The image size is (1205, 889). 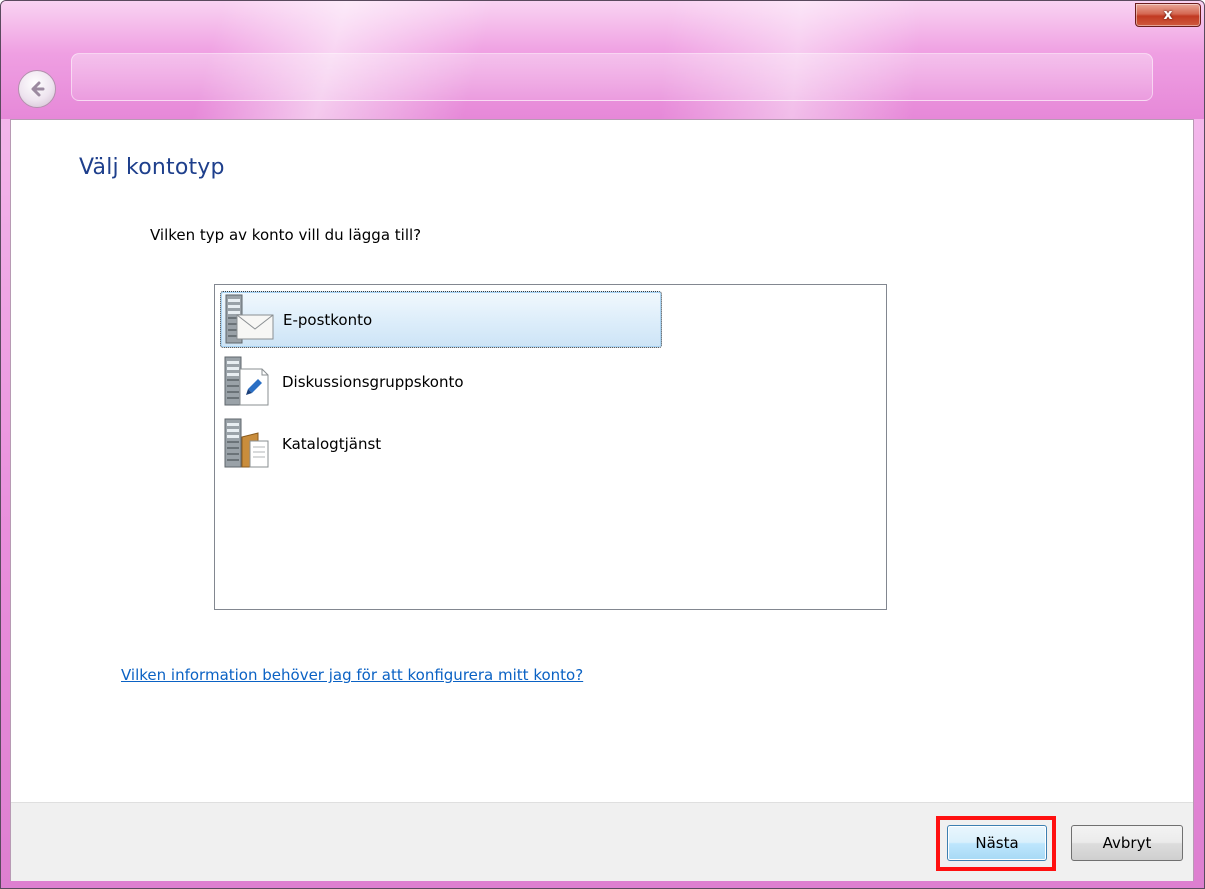 I want to click on close-icon: x, so click(x=1168, y=15).